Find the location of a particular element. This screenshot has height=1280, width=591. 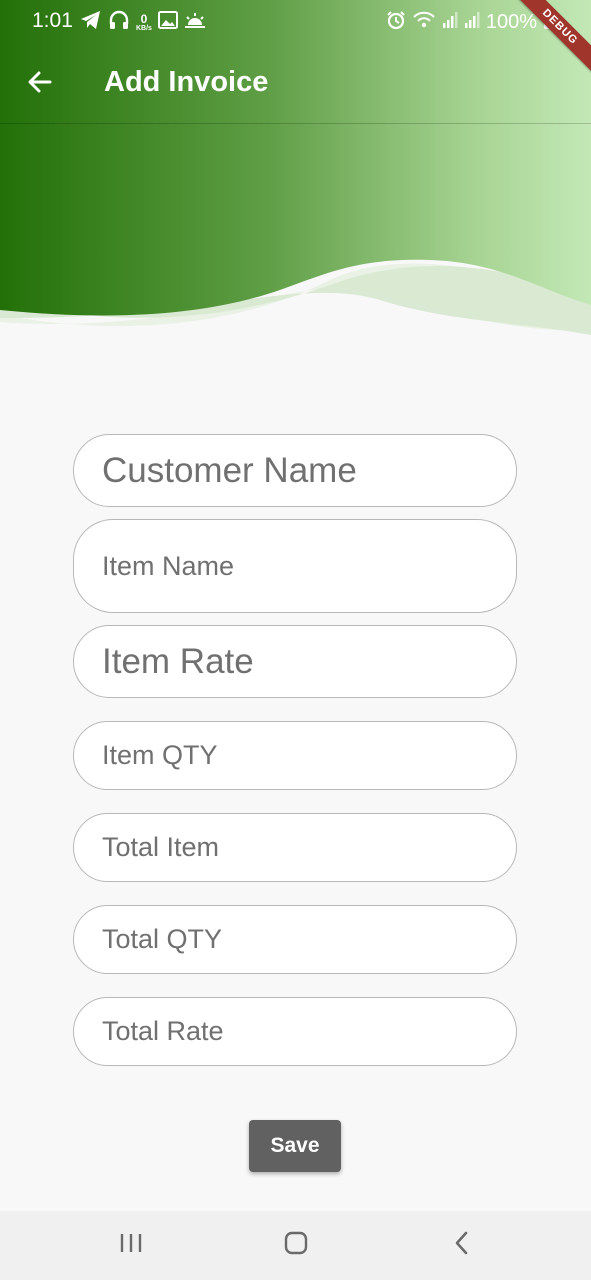

recents-icon is located at coordinates (131, 1245).